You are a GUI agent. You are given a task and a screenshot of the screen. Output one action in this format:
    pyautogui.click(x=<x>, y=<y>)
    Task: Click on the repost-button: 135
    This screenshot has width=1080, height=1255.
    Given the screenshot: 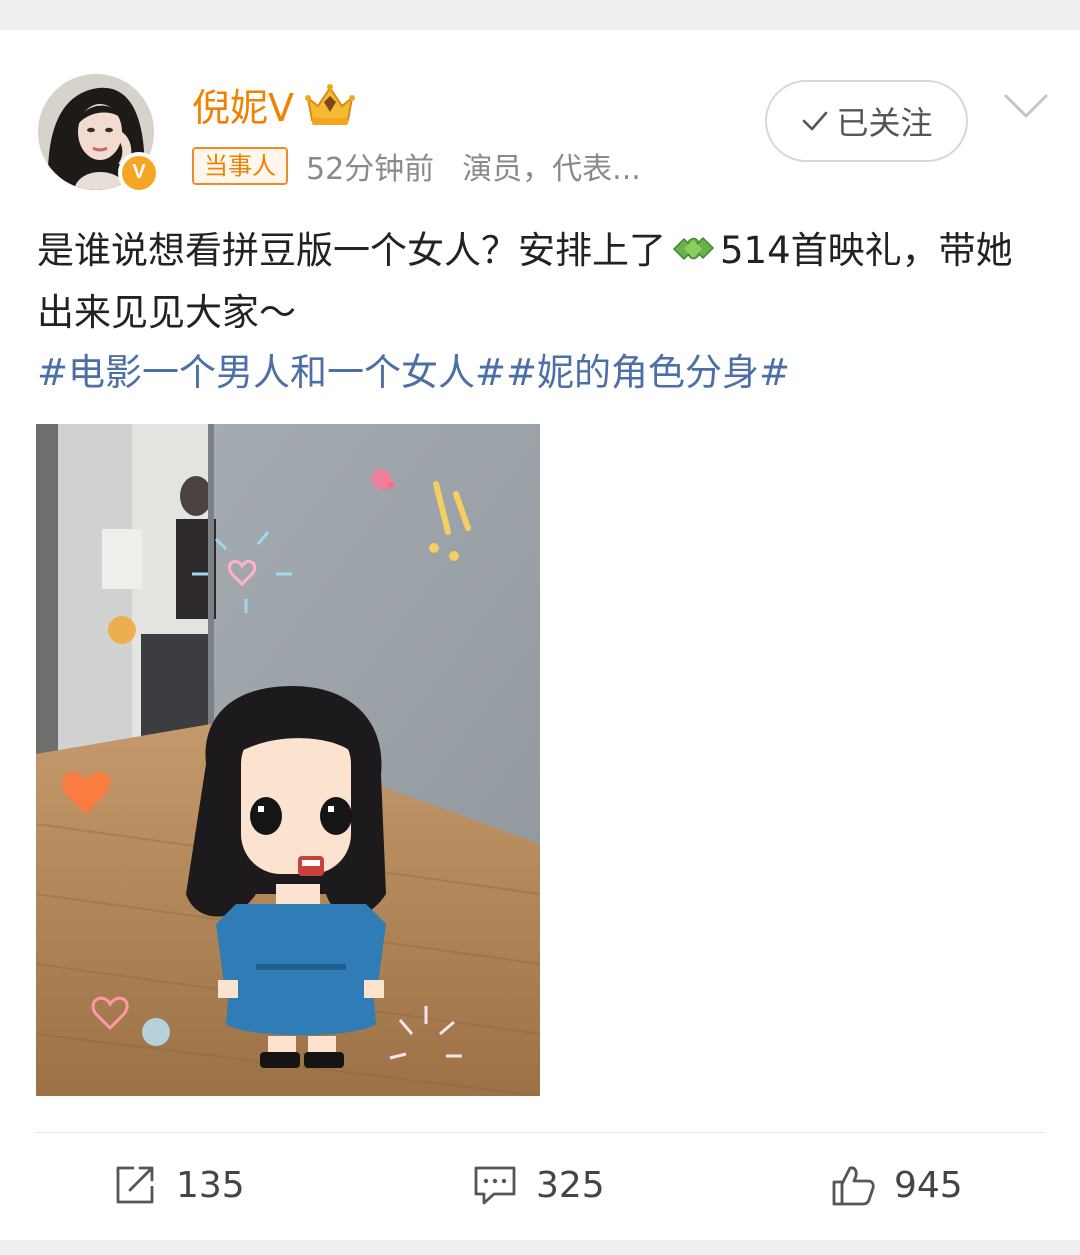 What is the action you would take?
    pyautogui.click(x=178, y=1185)
    